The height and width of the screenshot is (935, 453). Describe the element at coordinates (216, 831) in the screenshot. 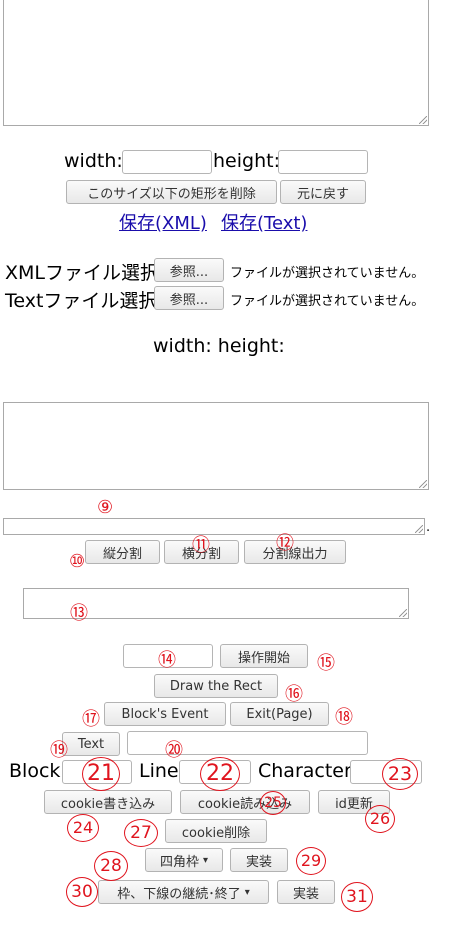

I see `cookie-delete-button: cookie削除` at that location.